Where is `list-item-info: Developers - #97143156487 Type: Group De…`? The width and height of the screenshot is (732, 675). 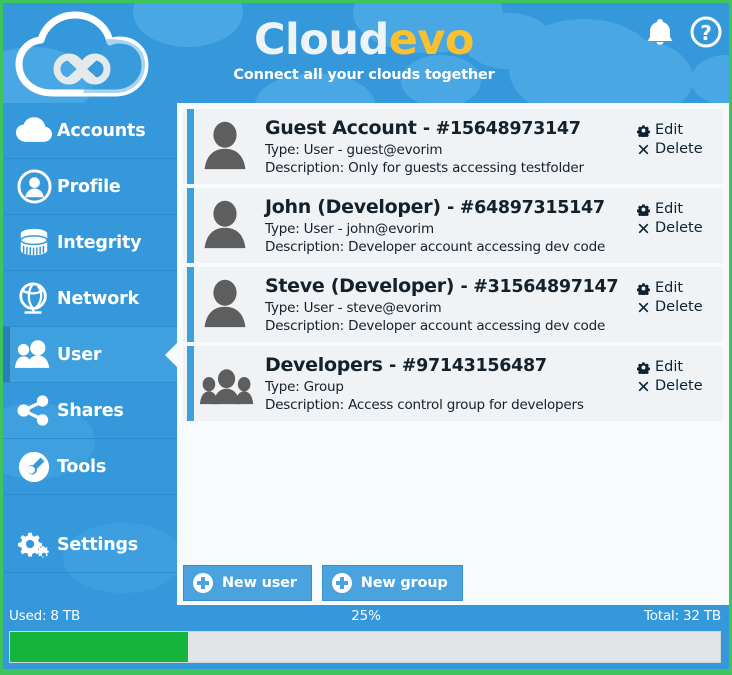
list-item-info: Developers - #97143156487 Type: Group De… is located at coordinates (449, 383).